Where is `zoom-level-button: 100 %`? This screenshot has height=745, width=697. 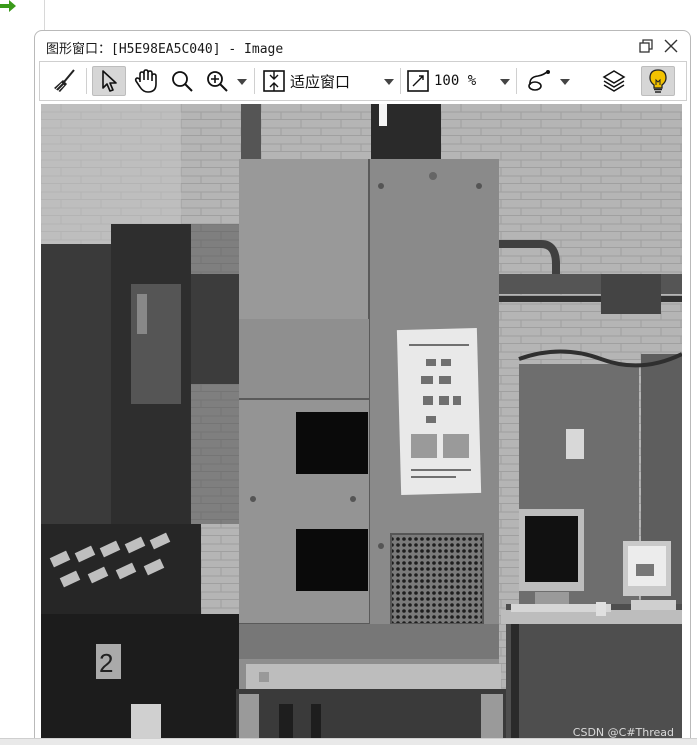
zoom-level-button: 100 % is located at coordinates (456, 81).